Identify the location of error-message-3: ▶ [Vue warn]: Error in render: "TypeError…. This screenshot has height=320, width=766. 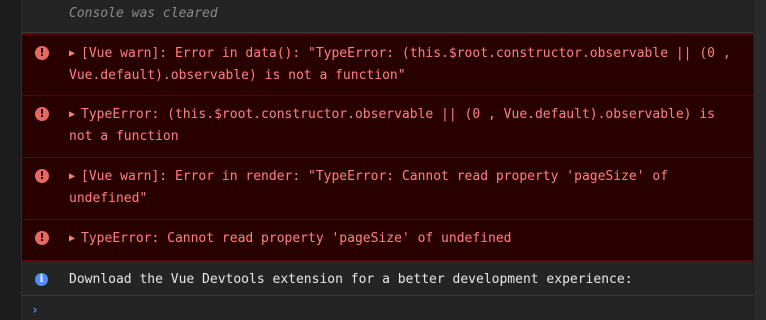
(406, 188).